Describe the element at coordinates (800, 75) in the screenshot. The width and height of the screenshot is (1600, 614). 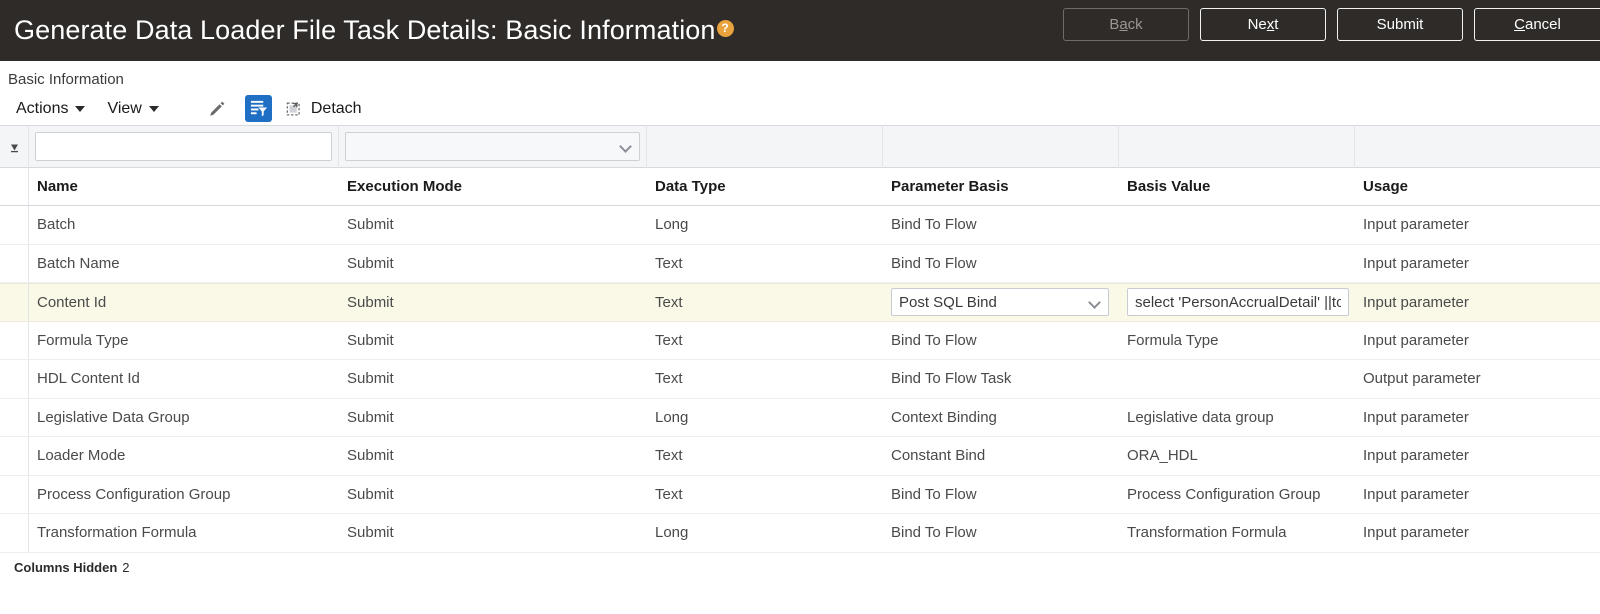
I see `section-subheader: Basic Information` at that location.